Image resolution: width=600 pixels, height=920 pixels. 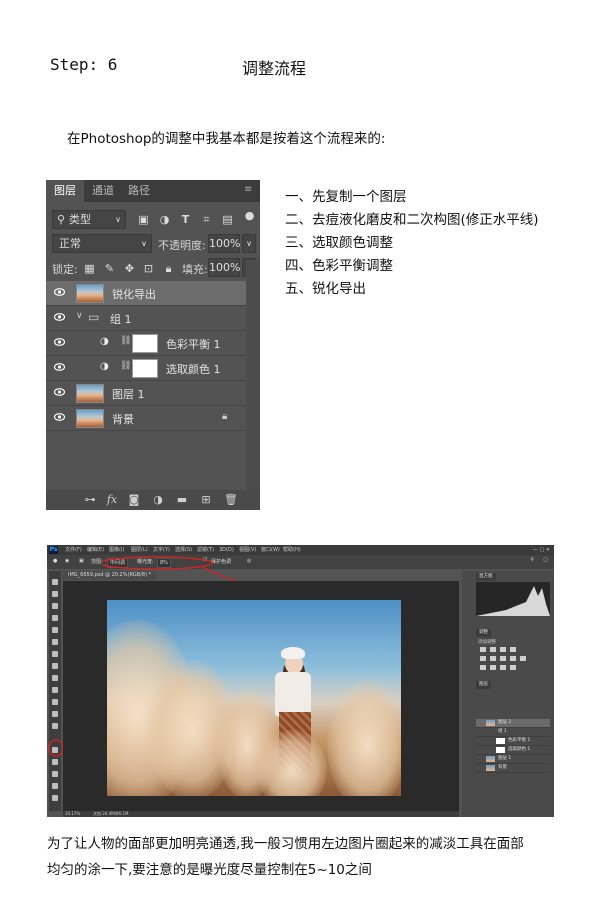 I want to click on filter-adjustment-icon: ◑, so click(x=164, y=219).